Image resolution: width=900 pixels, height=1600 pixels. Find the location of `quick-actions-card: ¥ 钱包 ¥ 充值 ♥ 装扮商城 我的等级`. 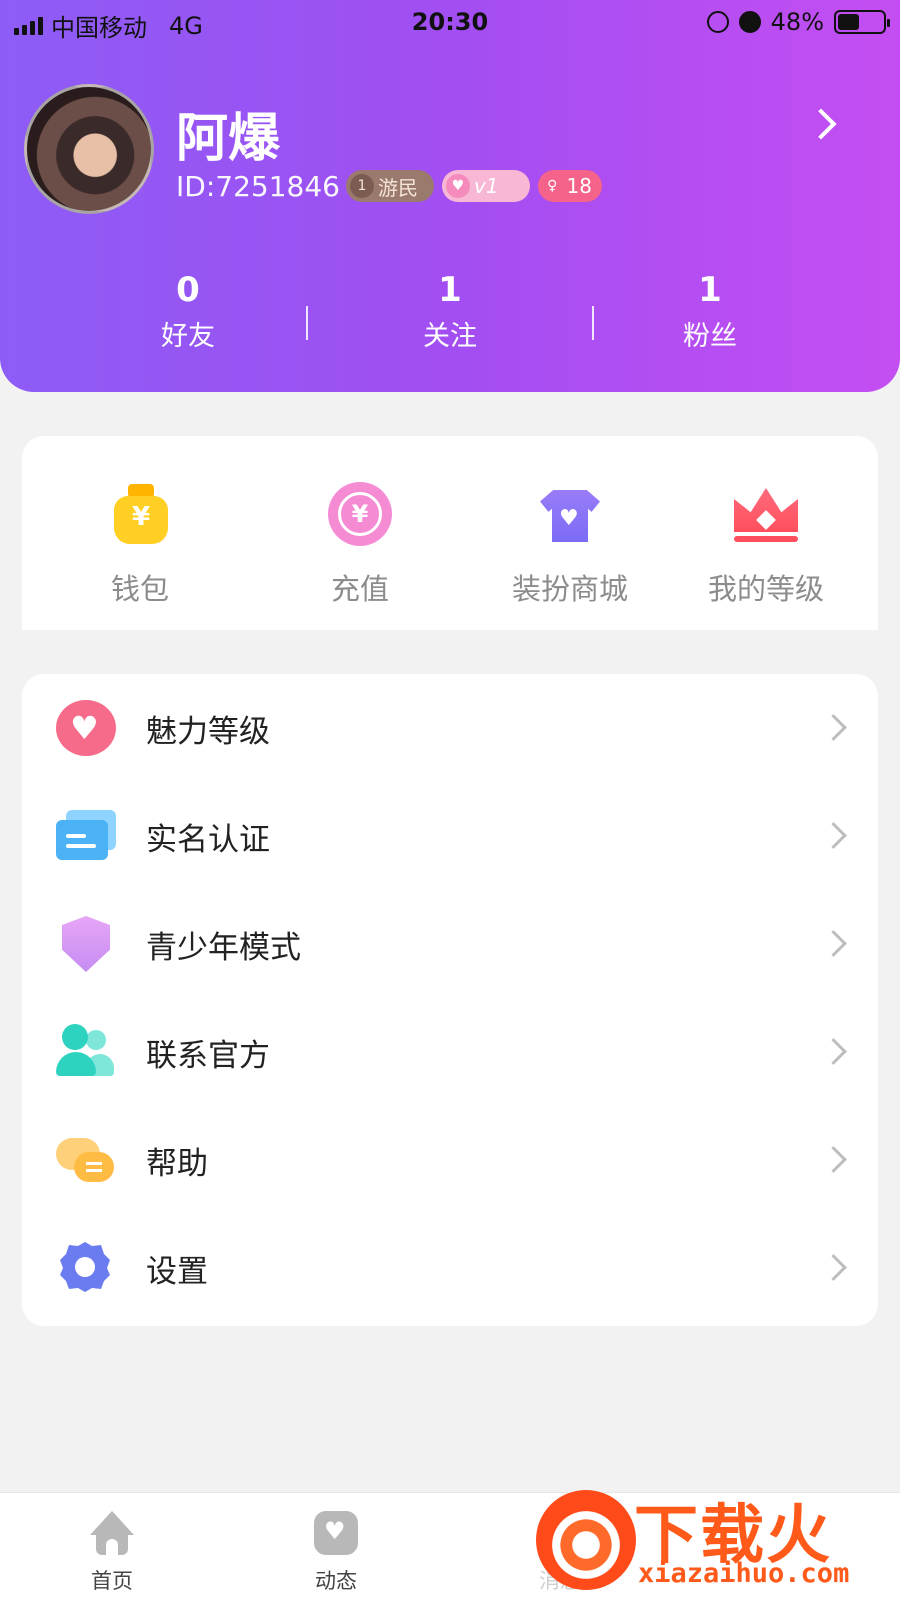

quick-actions-card: ¥ 钱包 ¥ 充值 ♥ 装扮商城 我的等级 is located at coordinates (450, 533).